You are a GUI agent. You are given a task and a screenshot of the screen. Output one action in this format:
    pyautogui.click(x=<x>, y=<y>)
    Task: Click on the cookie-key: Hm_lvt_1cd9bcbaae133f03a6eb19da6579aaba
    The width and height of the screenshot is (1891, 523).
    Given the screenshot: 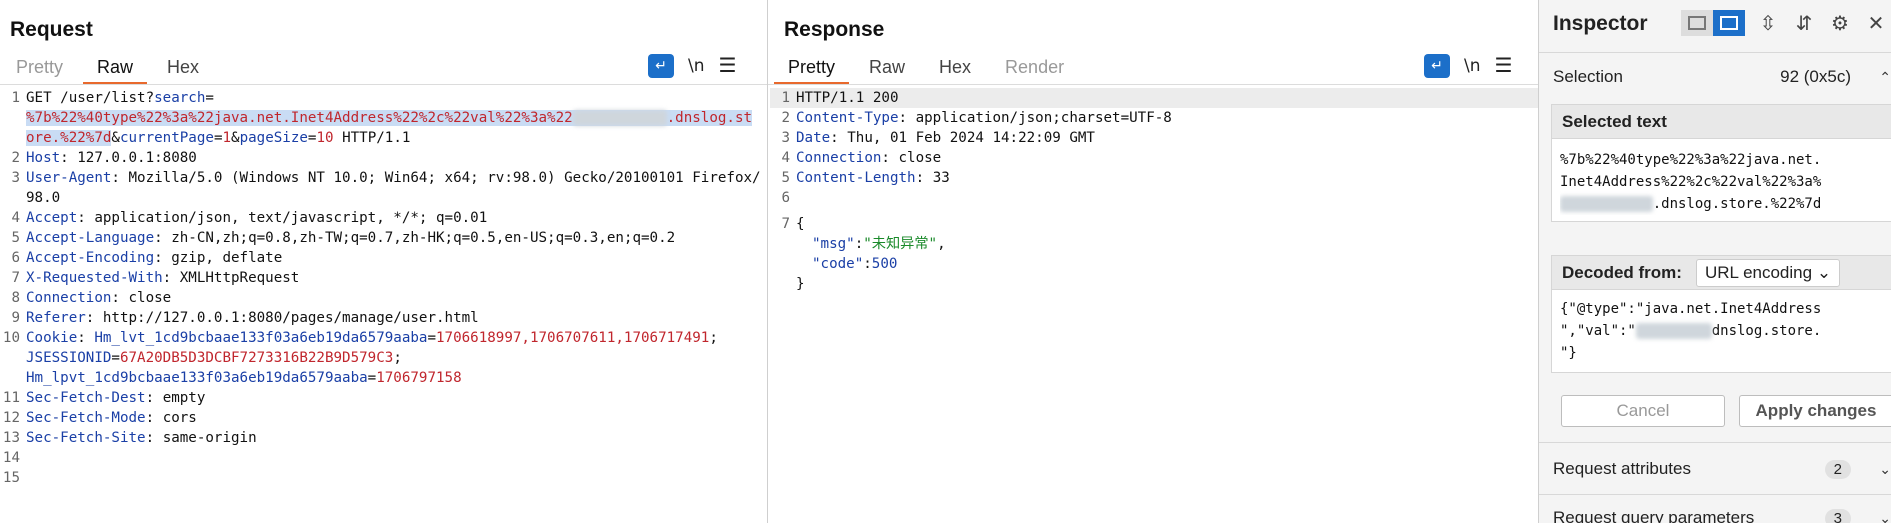 What is the action you would take?
    pyautogui.click(x=261, y=338)
    